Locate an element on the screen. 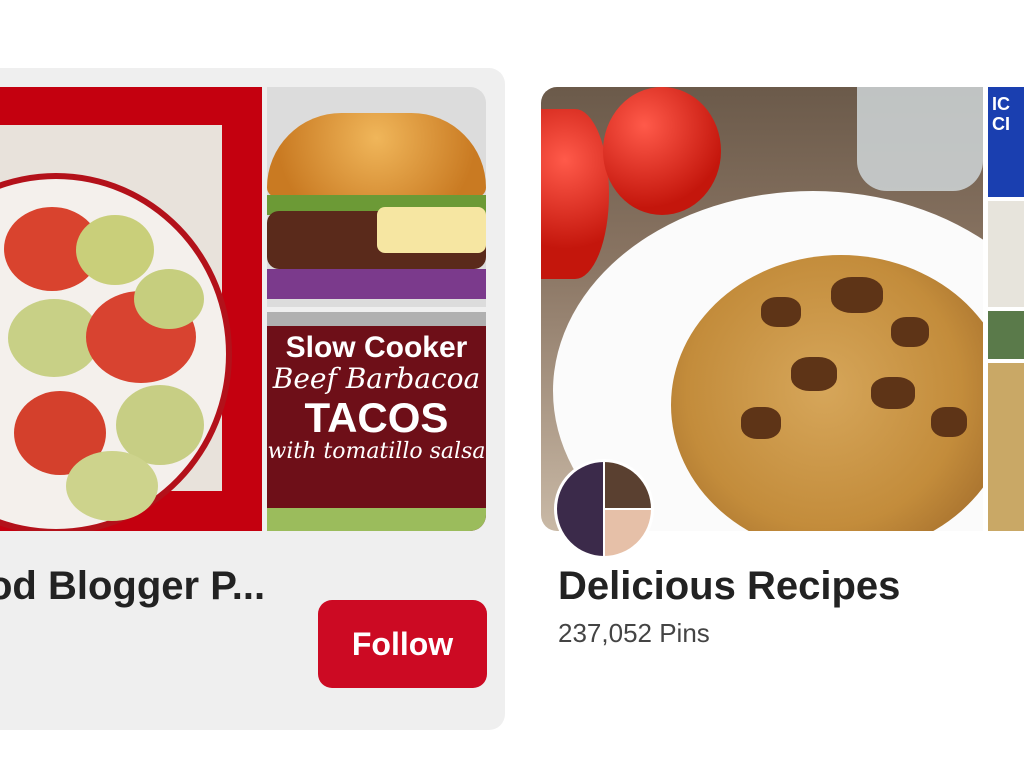 This screenshot has width=1024, height=768. tacos-line-1: Slow Cooker is located at coordinates (376, 347).